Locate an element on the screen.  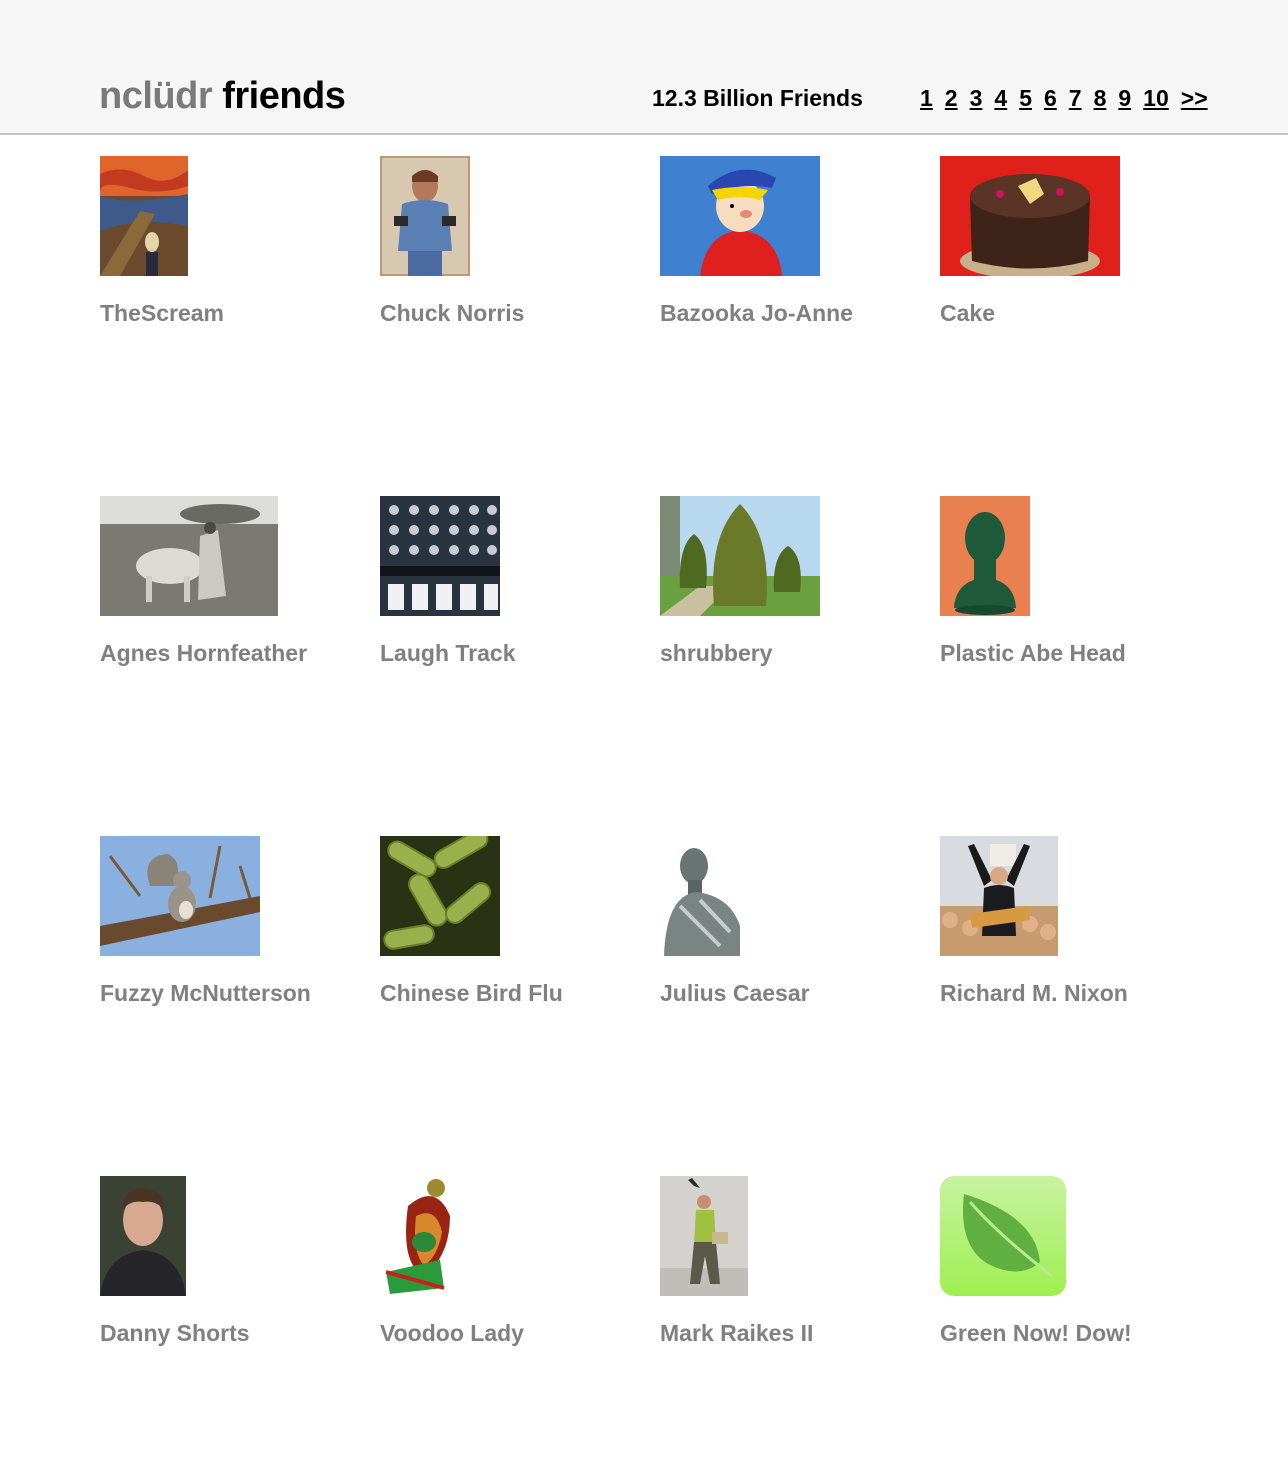
voodoo-figure-icon is located at coordinates (418, 1236).